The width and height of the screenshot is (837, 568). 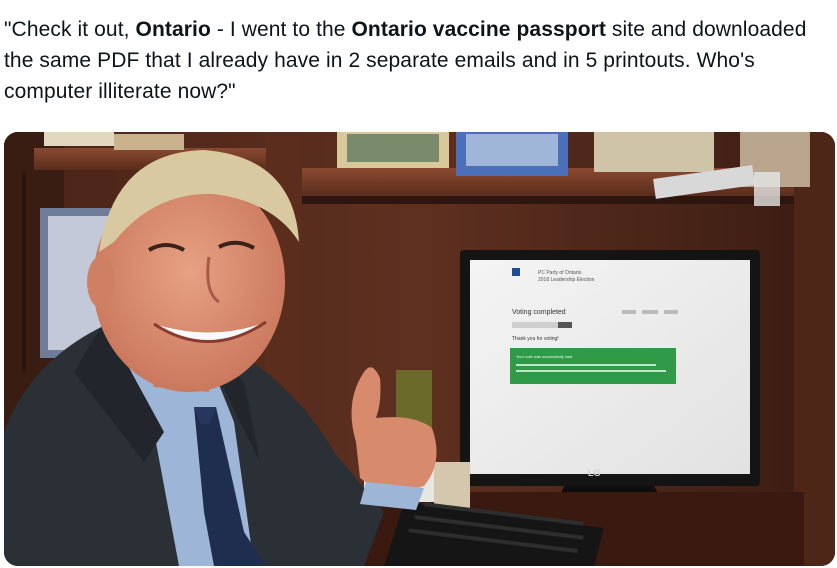 What do you see at coordinates (70, 29) in the screenshot?
I see `caption-part: "Check it out,` at bounding box center [70, 29].